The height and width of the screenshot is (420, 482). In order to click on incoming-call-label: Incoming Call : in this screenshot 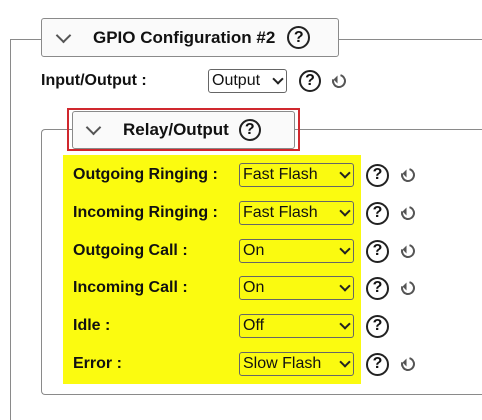, I will do `click(130, 287)`.